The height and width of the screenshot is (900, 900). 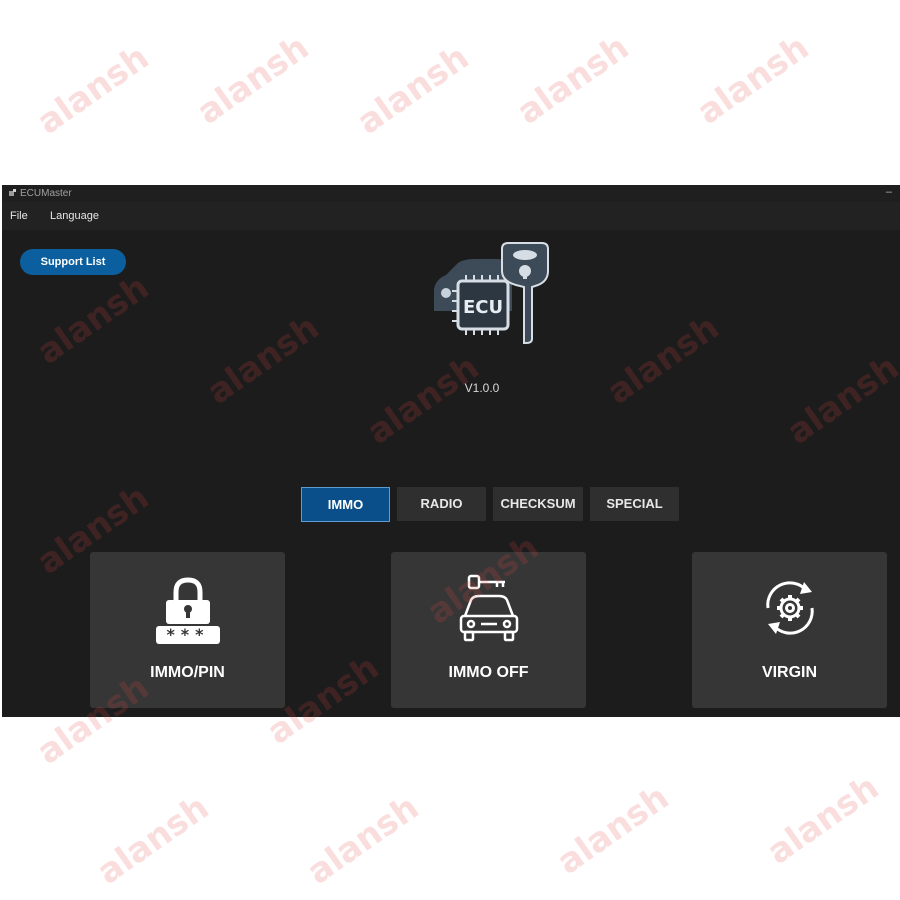 I want to click on ecu-badge-text: ECU, so click(x=483, y=307).